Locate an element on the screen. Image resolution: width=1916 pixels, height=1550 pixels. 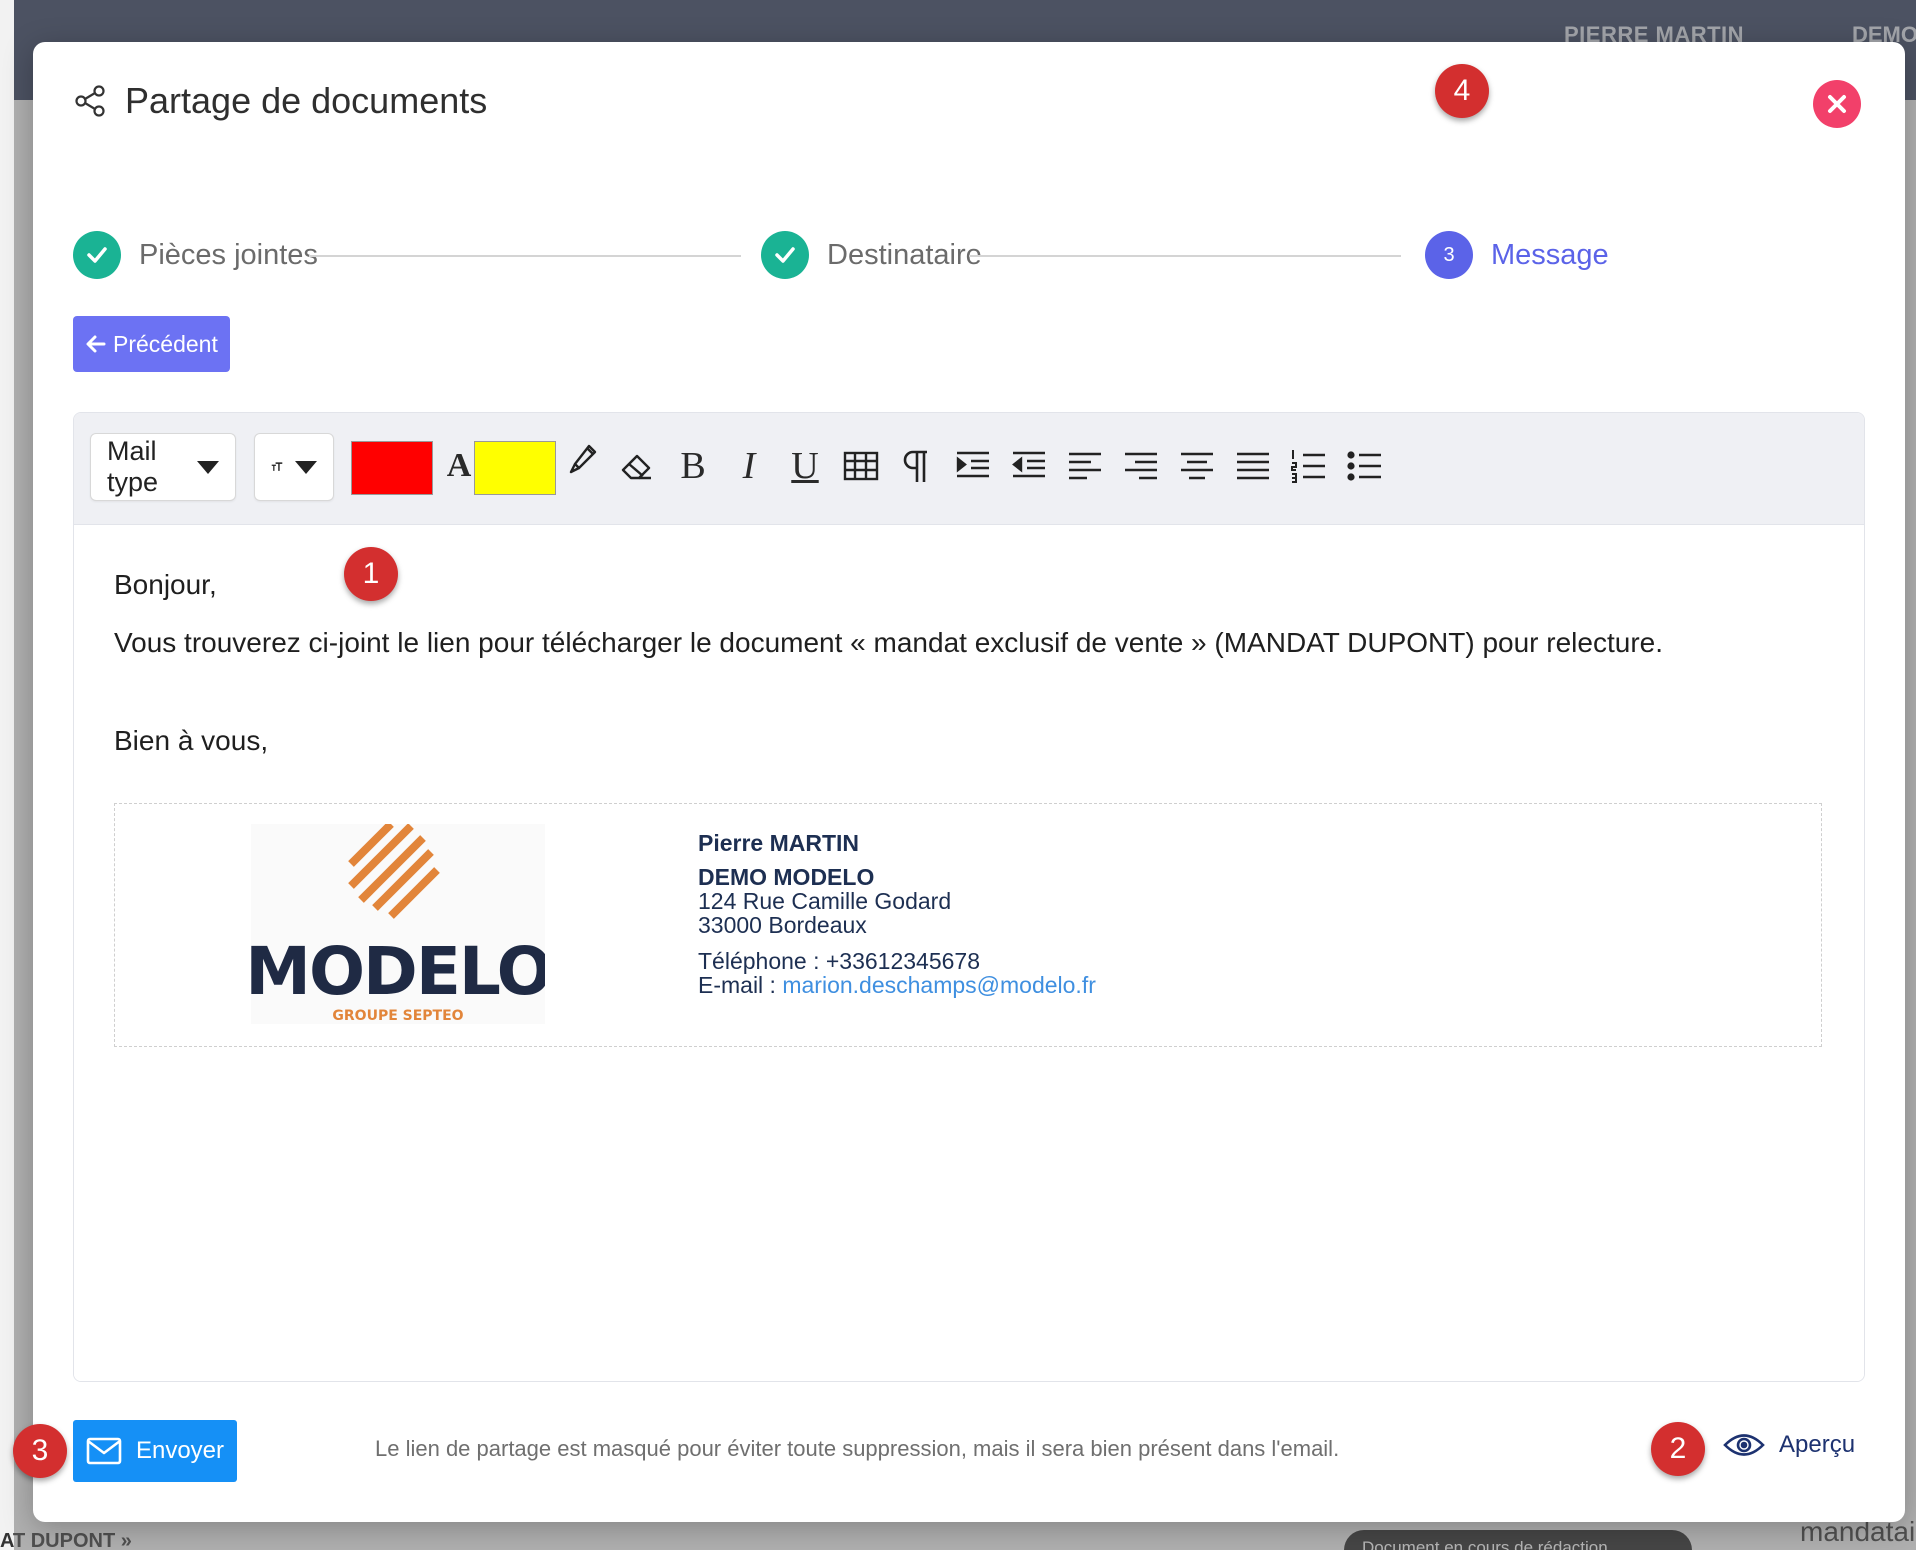
send-button: Envoyer is located at coordinates (155, 1451).